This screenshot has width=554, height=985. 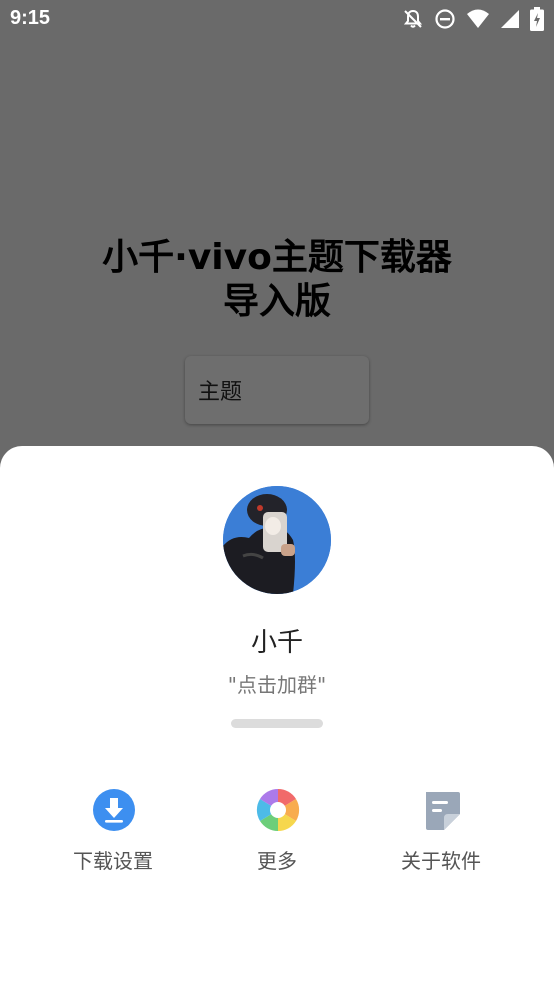 What do you see at coordinates (413, 19) in the screenshot?
I see `notifications-off-icon` at bounding box center [413, 19].